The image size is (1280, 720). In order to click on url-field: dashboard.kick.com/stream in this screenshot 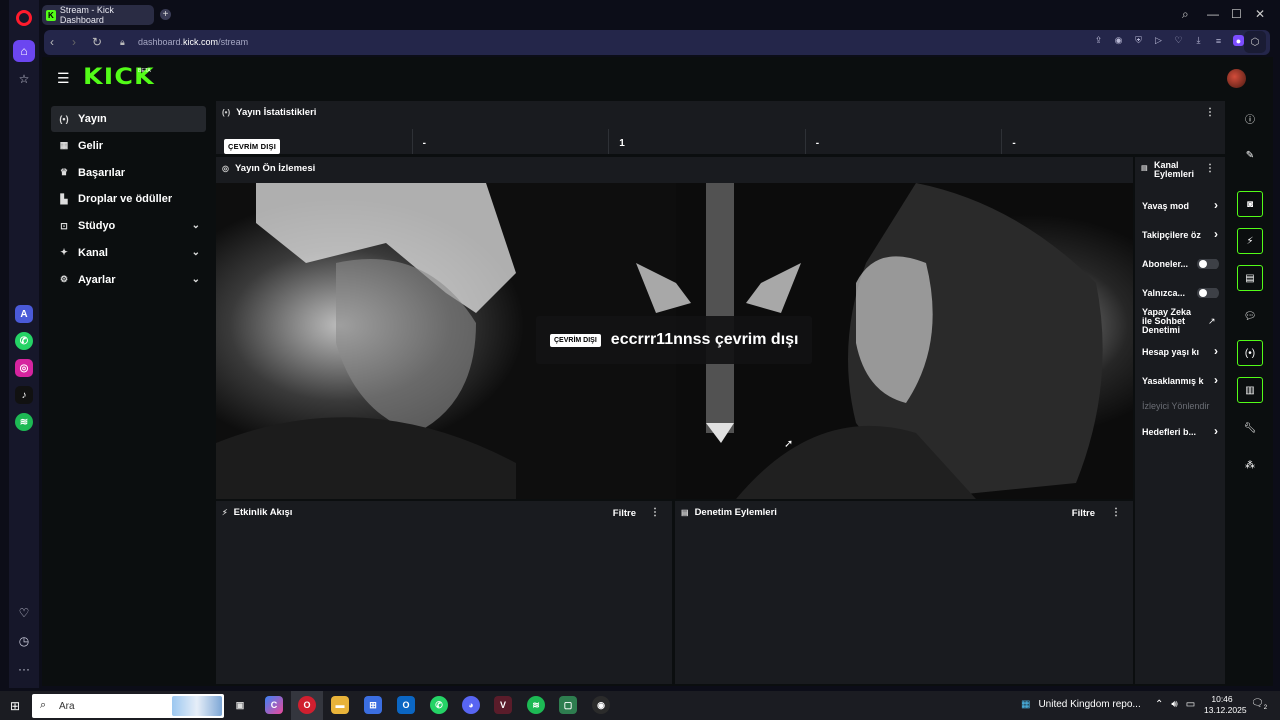, I will do `click(193, 42)`.